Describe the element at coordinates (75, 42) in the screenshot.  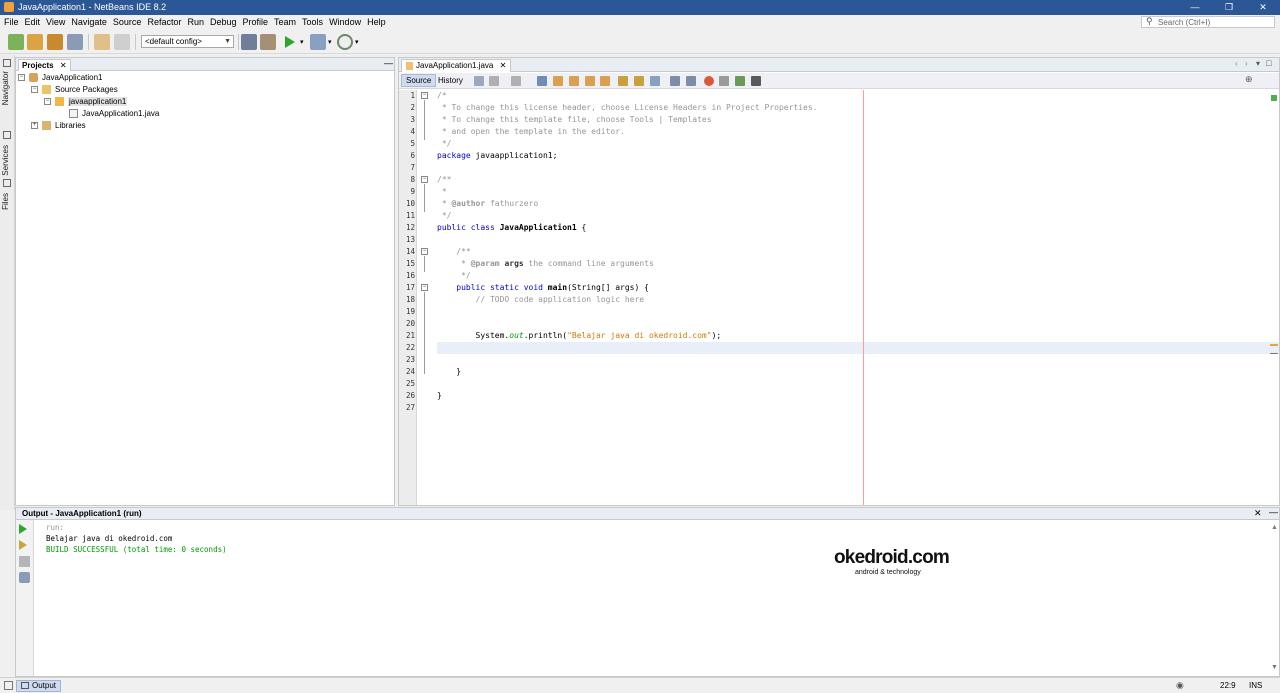
I see `save-all-icon` at that location.